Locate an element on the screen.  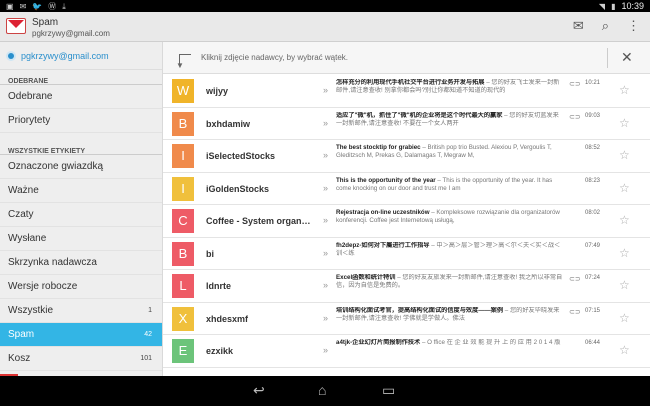
recent-apps-icon: ▭ is located at coordinates (388, 390).